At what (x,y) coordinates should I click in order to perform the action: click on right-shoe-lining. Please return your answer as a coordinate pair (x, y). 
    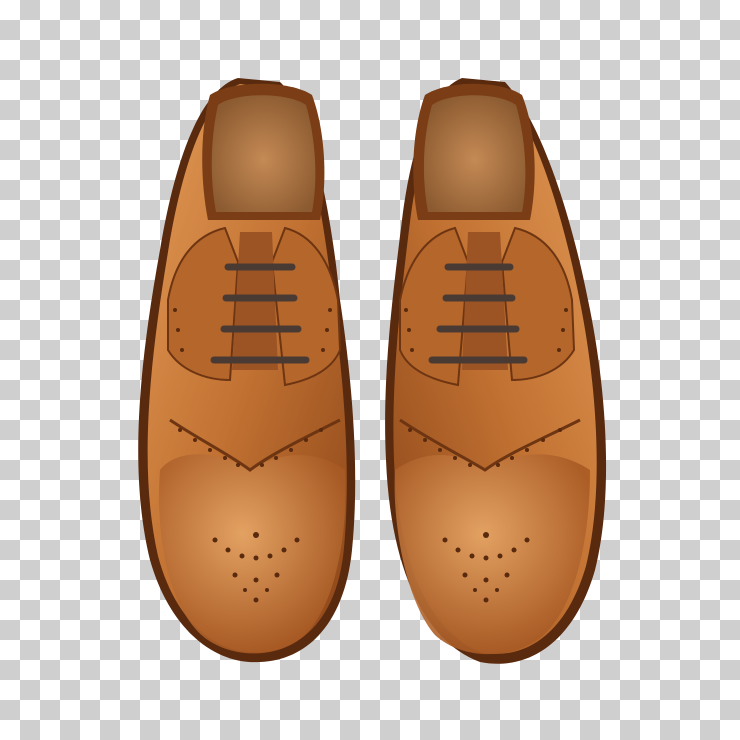
    Looking at the image, I should click on (474, 153).